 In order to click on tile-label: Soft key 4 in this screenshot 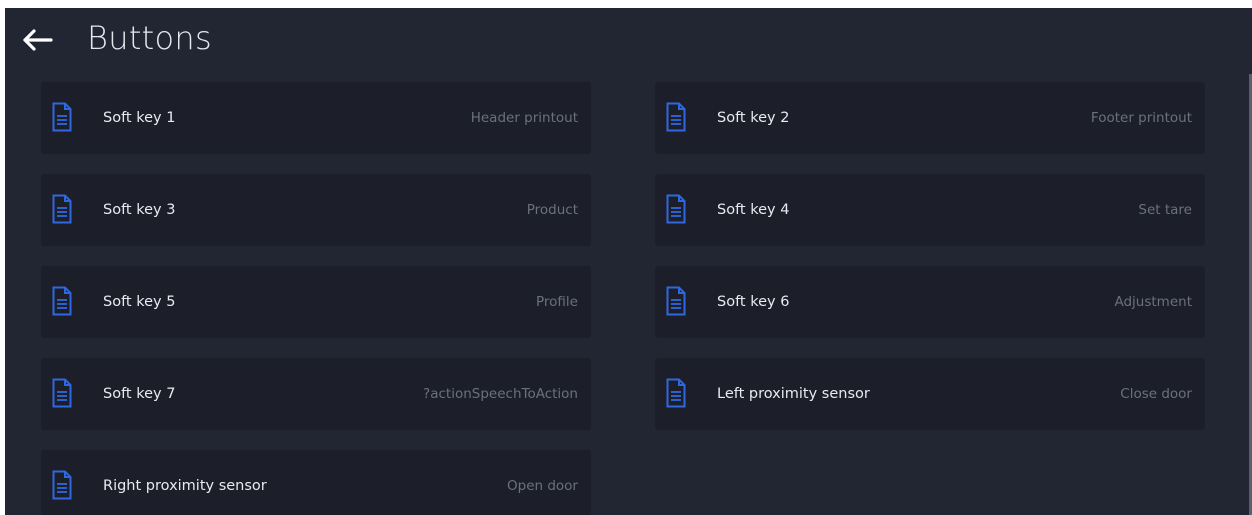, I will do `click(753, 210)`.